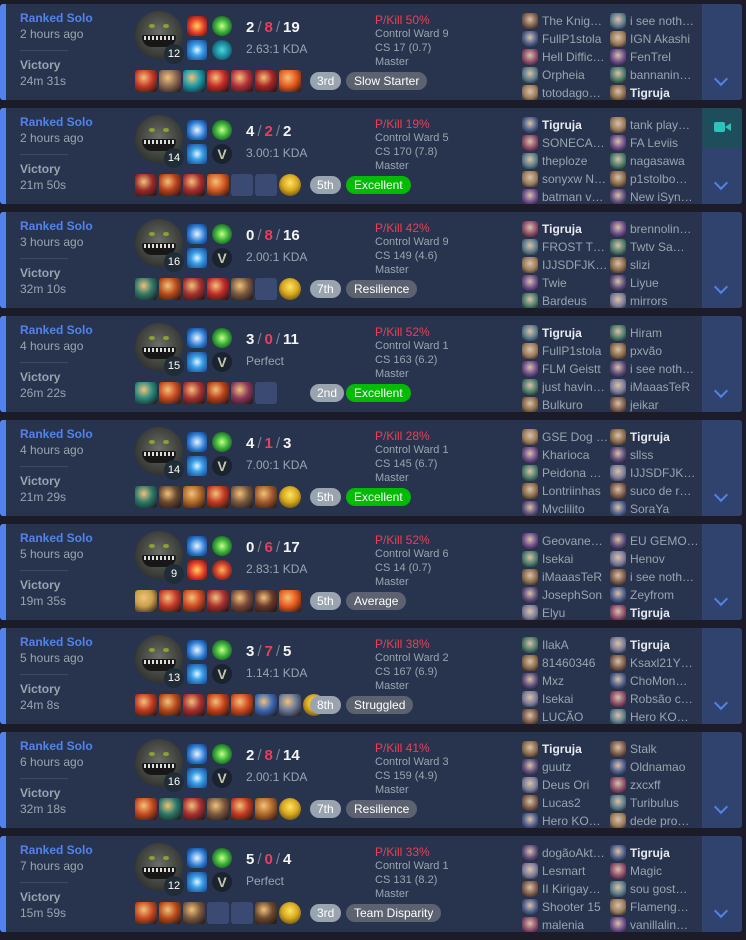 This screenshot has height=940, width=746. What do you see at coordinates (576, 767) in the screenshot?
I see `player-name: guutz` at bounding box center [576, 767].